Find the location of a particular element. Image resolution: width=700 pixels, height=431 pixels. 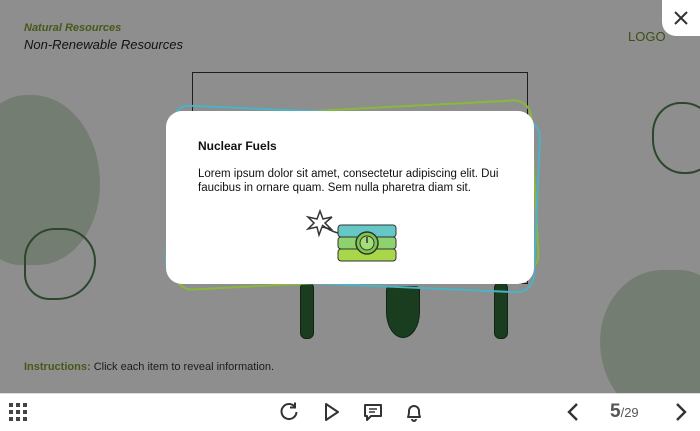

menu-button is located at coordinates (18, 412).